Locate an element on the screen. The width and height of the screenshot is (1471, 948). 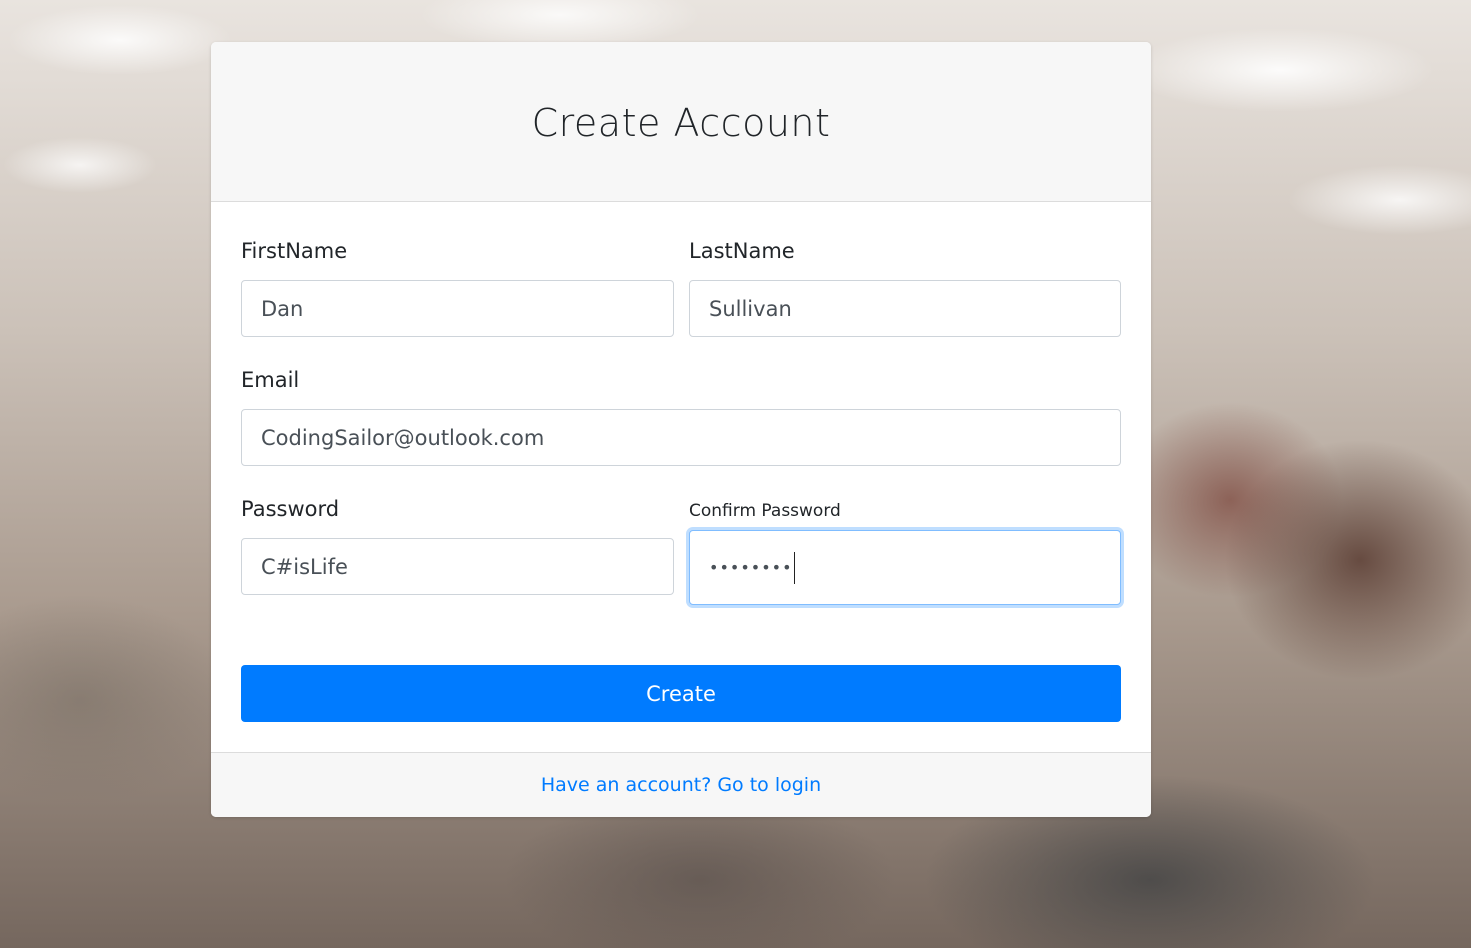
confirm-password-input: •••••••• is located at coordinates (905, 567).